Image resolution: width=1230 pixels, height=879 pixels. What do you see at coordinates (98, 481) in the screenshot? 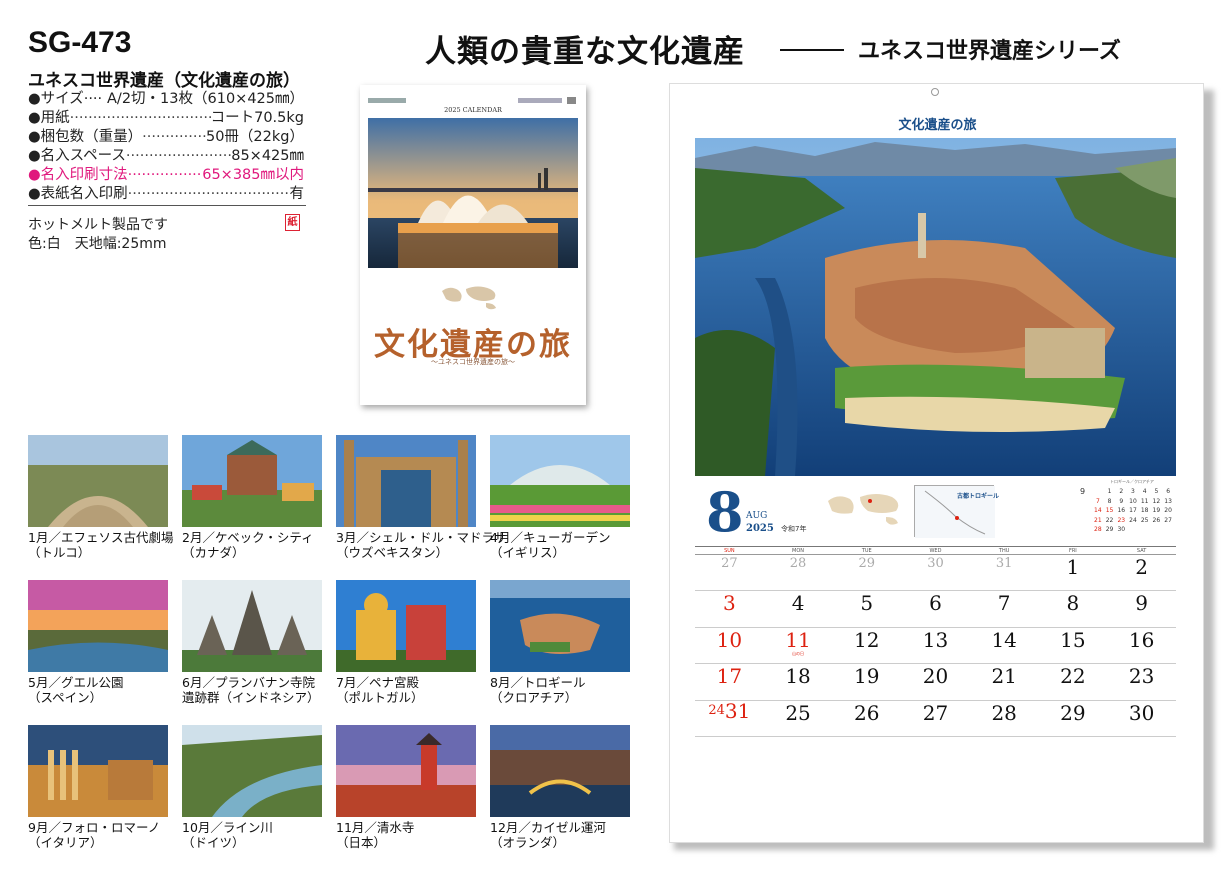
I see `thumb-photo-ephesus` at bounding box center [98, 481].